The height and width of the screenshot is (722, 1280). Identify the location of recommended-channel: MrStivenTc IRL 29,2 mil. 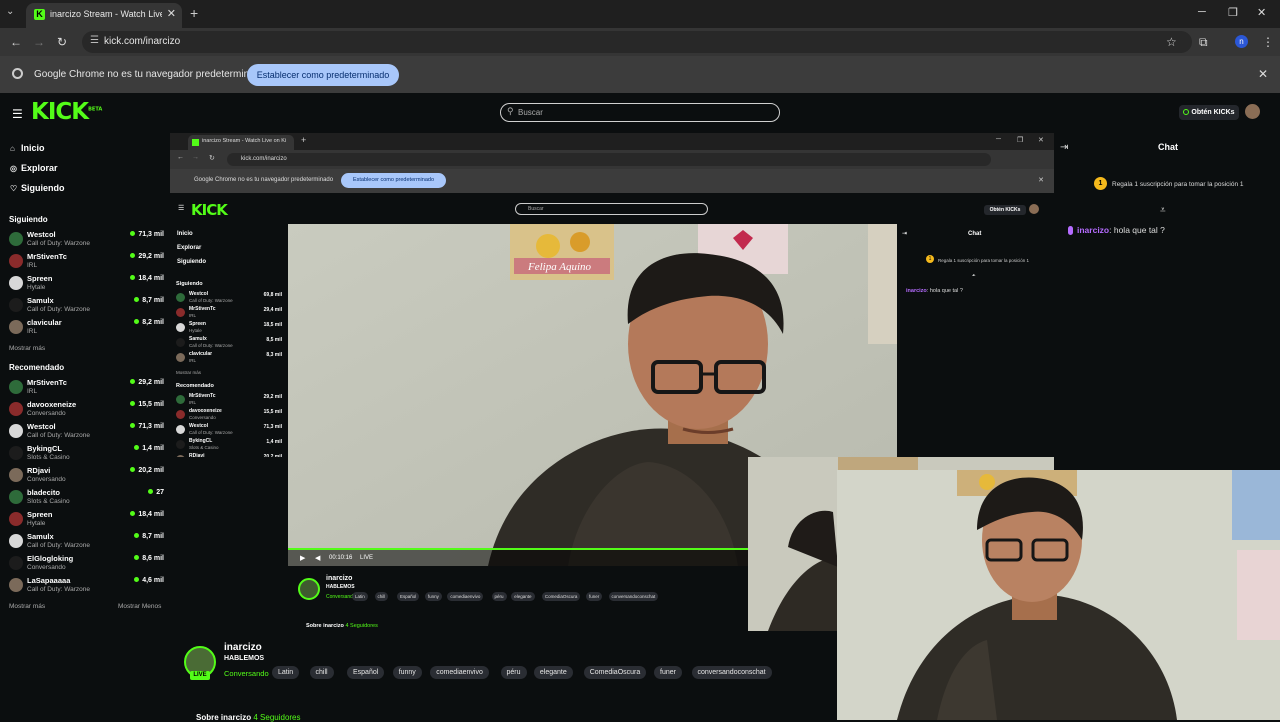
(86, 388).